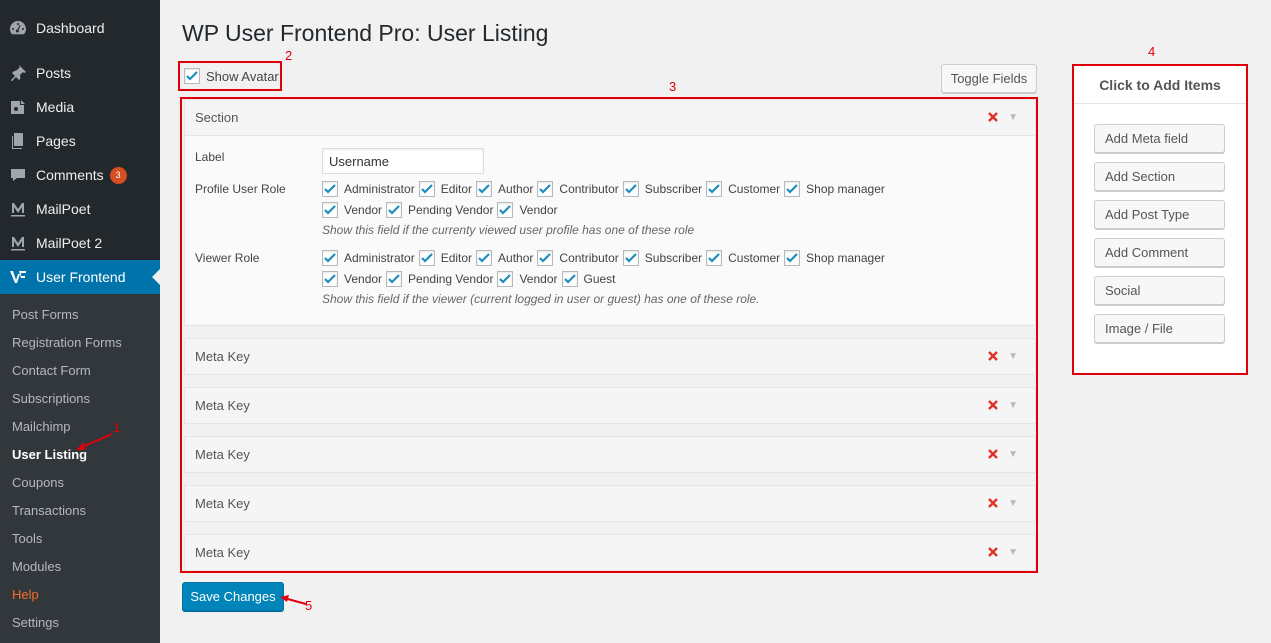 The width and height of the screenshot is (1271, 643). I want to click on role-option: Editor, so click(445, 189).